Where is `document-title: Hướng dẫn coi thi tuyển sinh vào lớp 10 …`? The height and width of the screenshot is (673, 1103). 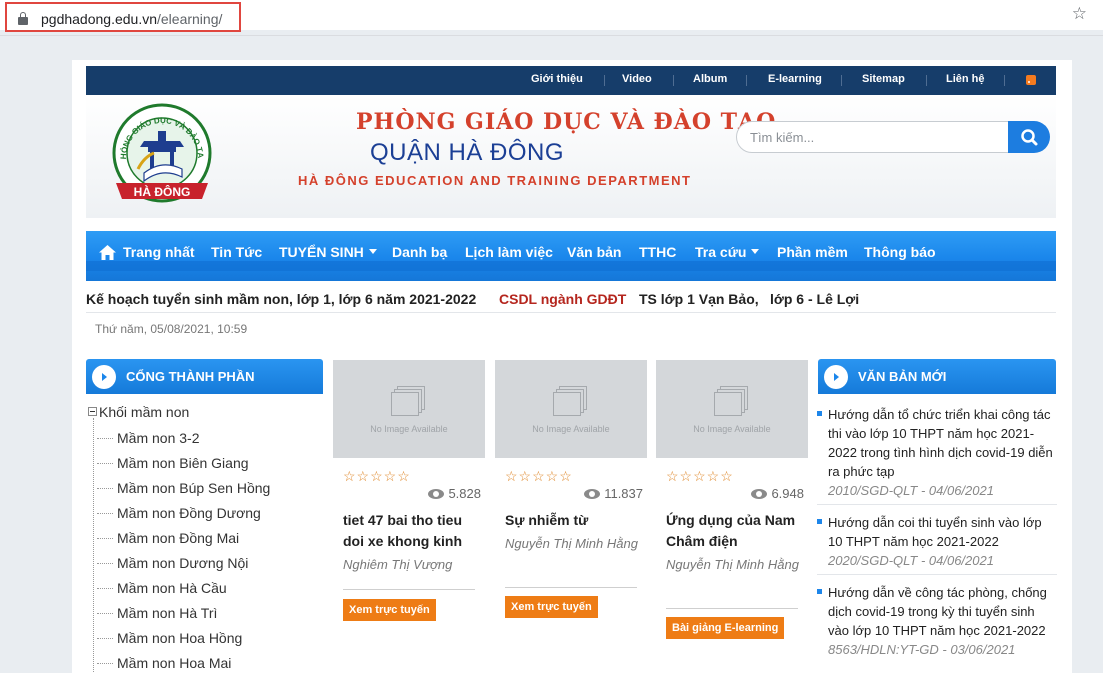 document-title: Hướng dẫn coi thi tuyển sinh vào lớp 10 … is located at coordinates (942, 532).